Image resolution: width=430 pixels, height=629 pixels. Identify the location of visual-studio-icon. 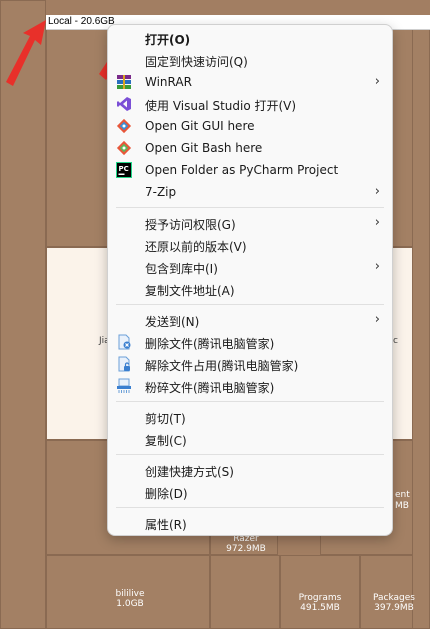
(124, 104).